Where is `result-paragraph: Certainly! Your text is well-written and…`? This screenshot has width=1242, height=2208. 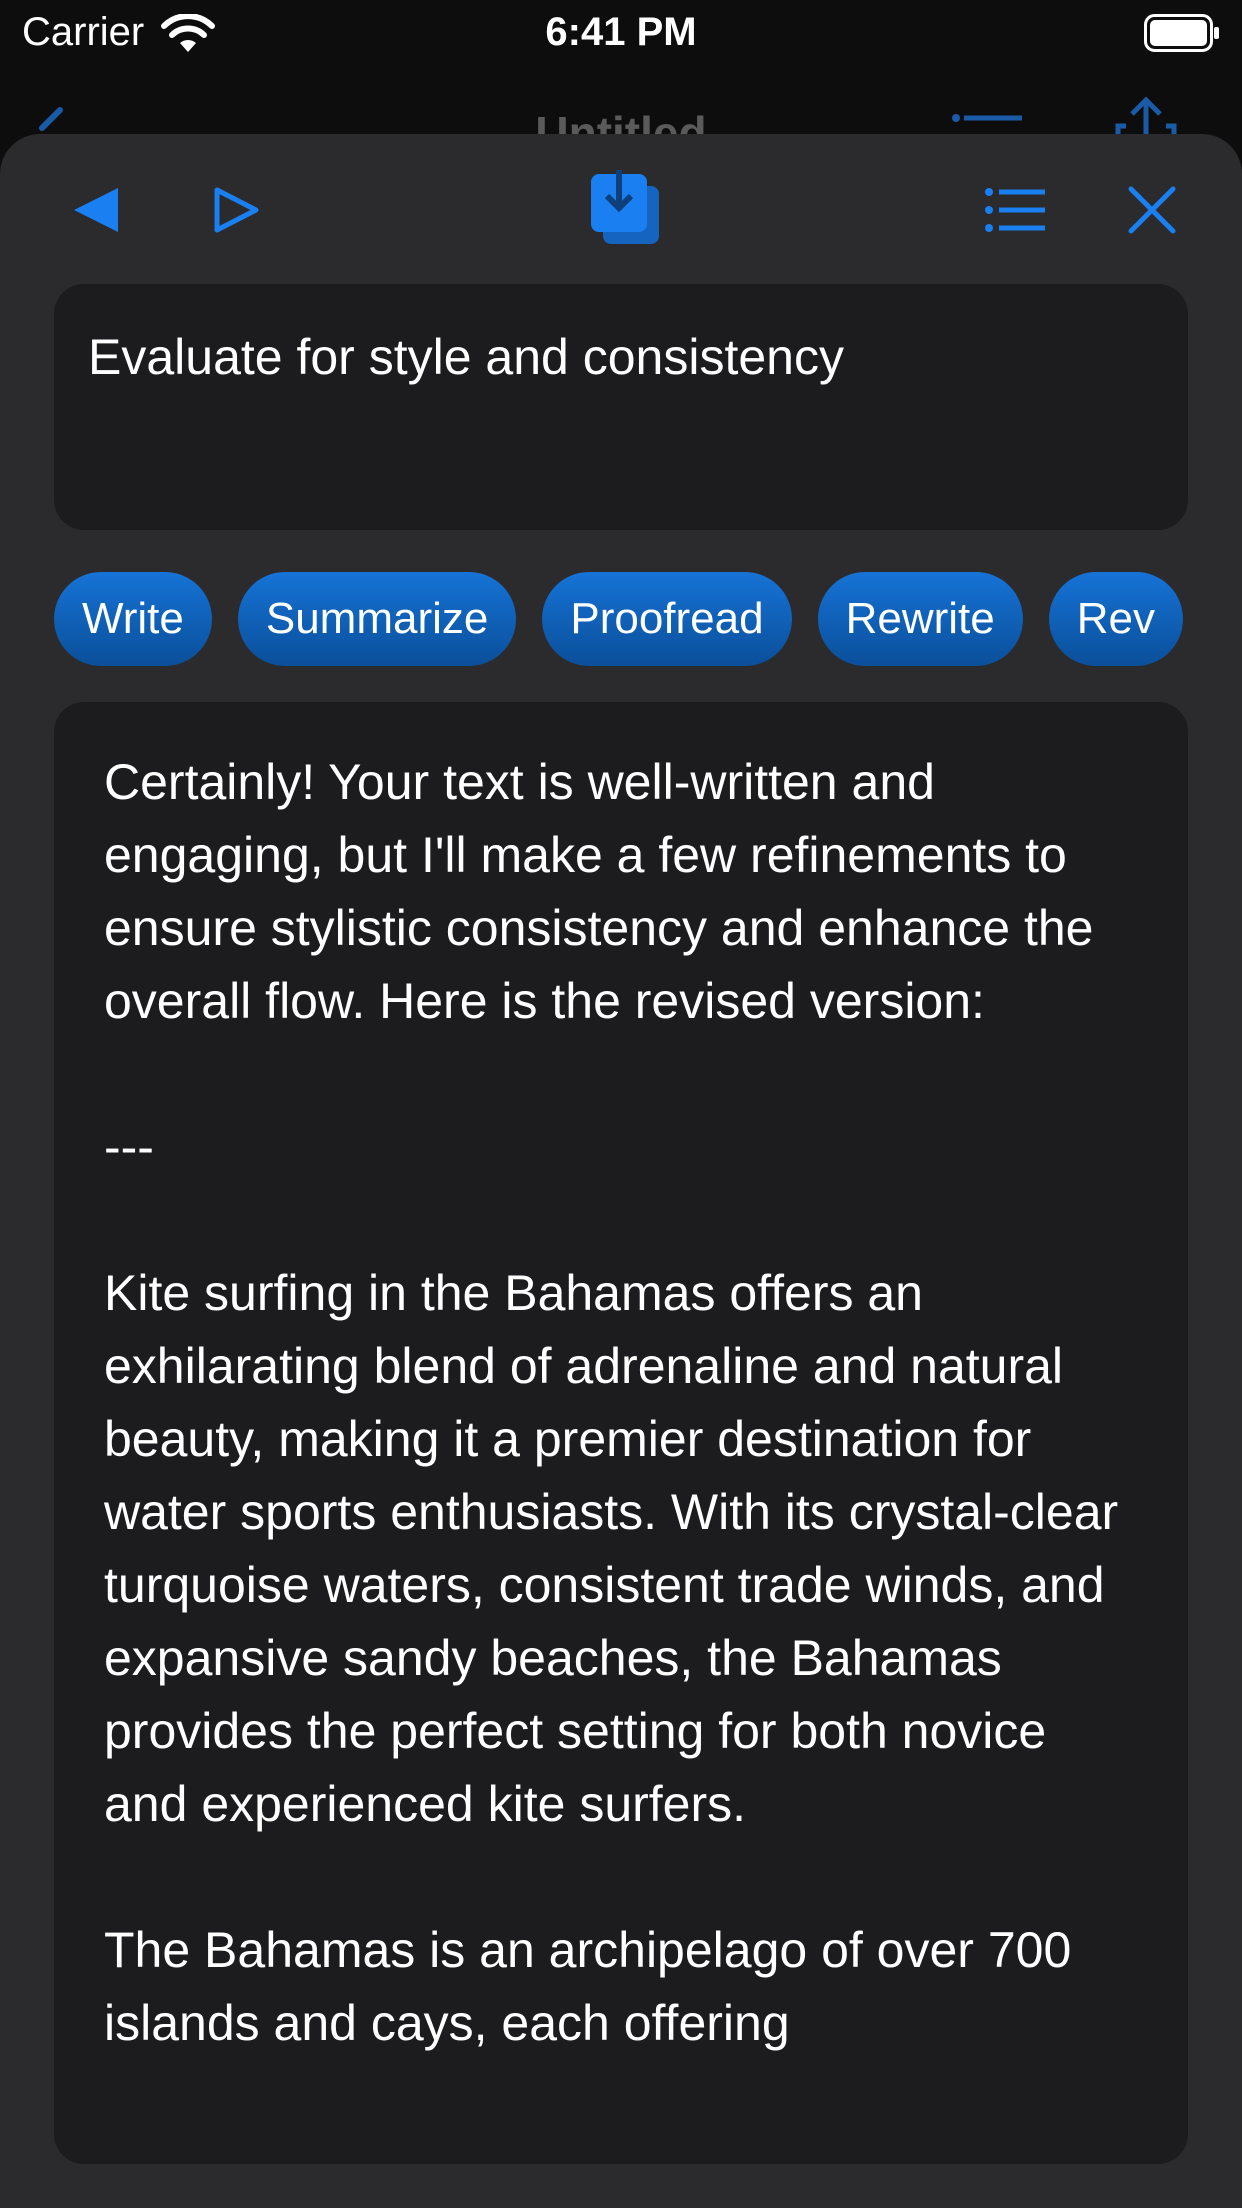
result-paragraph: Certainly! Your text is well-written and… is located at coordinates (599, 891).